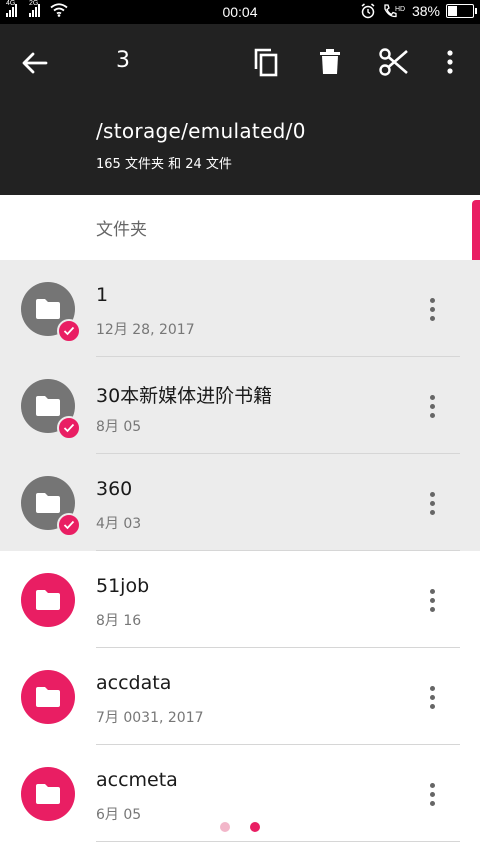  I want to click on divider, so click(278, 841).